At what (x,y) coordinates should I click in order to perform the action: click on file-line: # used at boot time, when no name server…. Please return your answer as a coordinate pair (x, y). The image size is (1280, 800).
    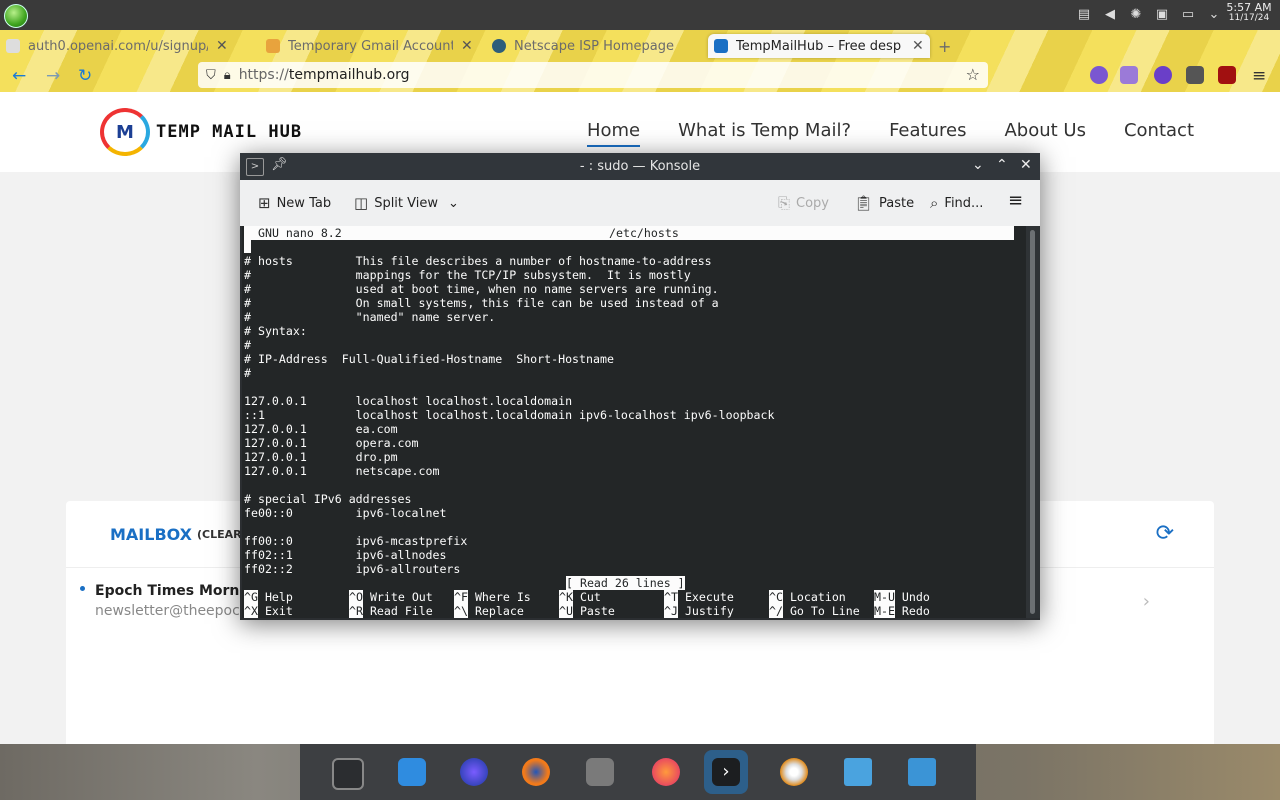
    Looking at the image, I should click on (481, 289).